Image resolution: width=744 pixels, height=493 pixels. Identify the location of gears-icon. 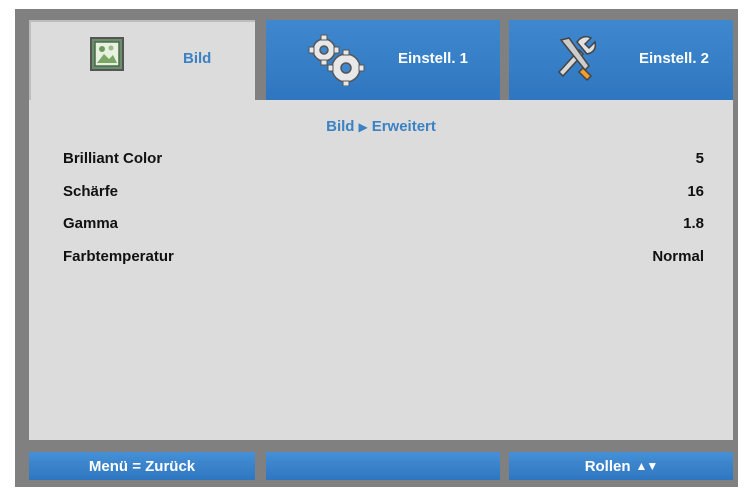
(337, 62).